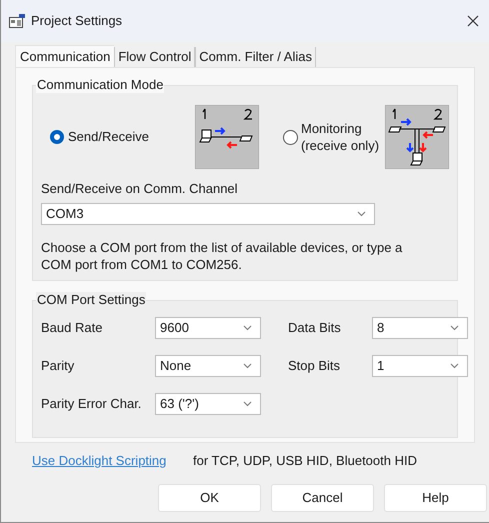  Describe the element at coordinates (227, 137) in the screenshot. I see `send-receive-diagram` at that location.